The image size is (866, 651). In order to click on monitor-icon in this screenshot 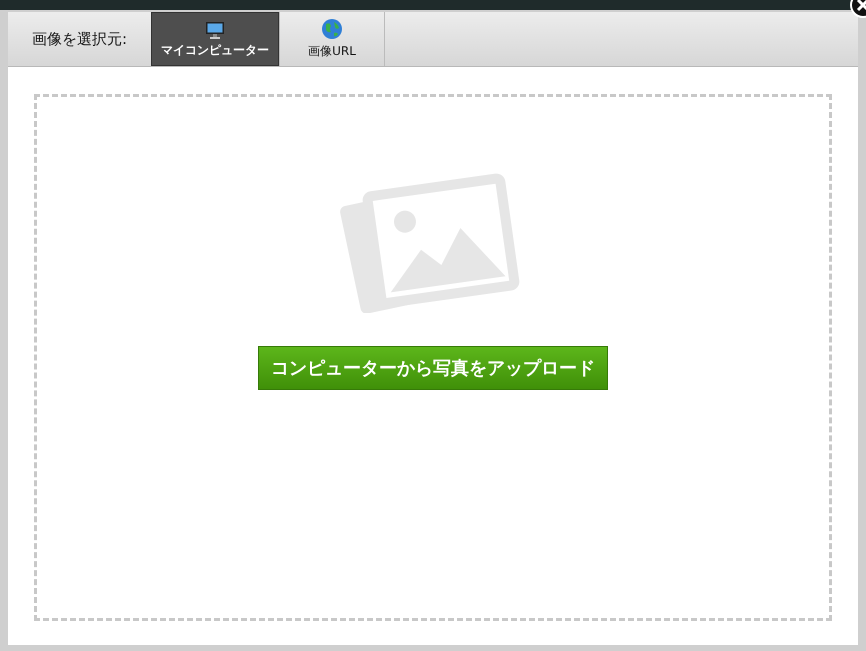, I will do `click(215, 30)`.